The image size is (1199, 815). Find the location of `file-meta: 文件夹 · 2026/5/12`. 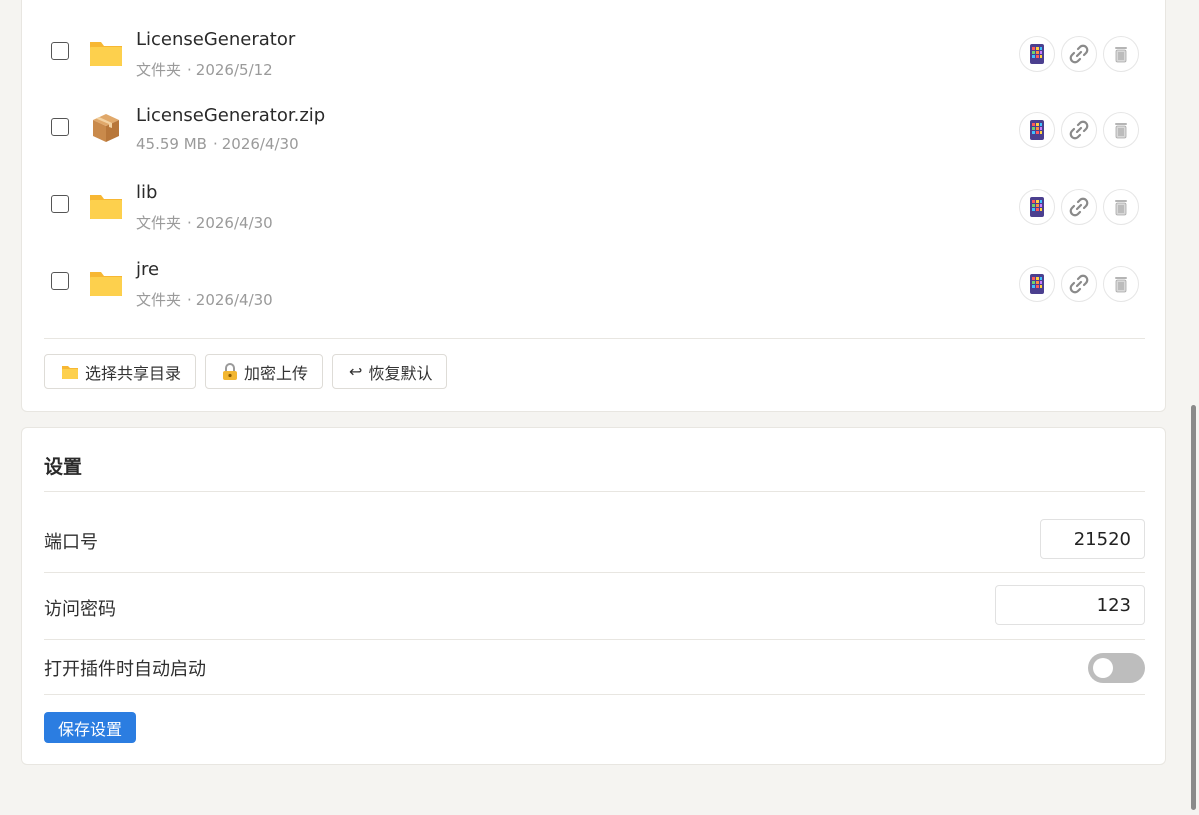

file-meta: 文件夹 · 2026/5/12 is located at coordinates (204, 69).